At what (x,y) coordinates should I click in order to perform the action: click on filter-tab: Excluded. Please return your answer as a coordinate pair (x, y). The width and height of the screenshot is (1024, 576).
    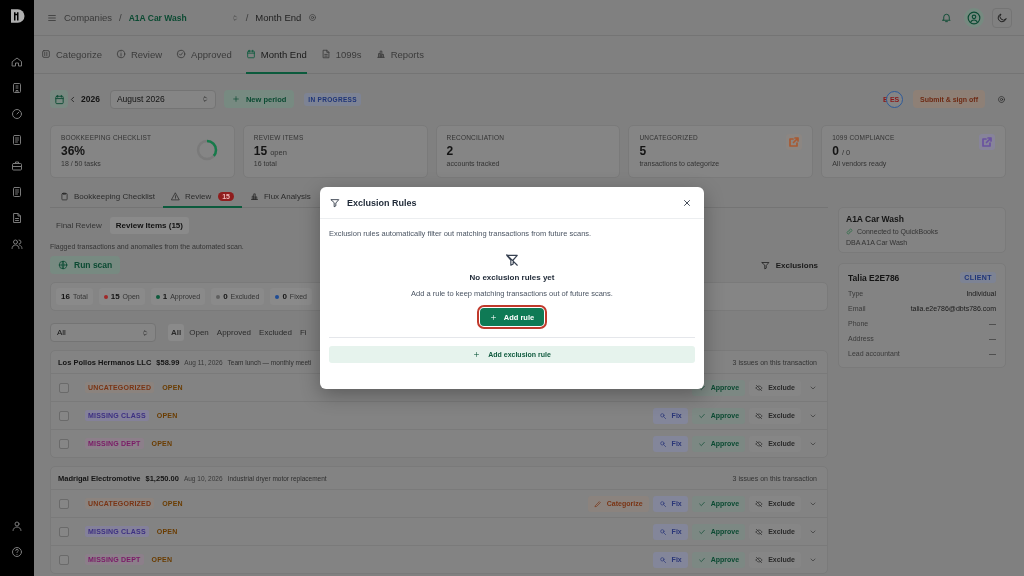
    Looking at the image, I should click on (275, 332).